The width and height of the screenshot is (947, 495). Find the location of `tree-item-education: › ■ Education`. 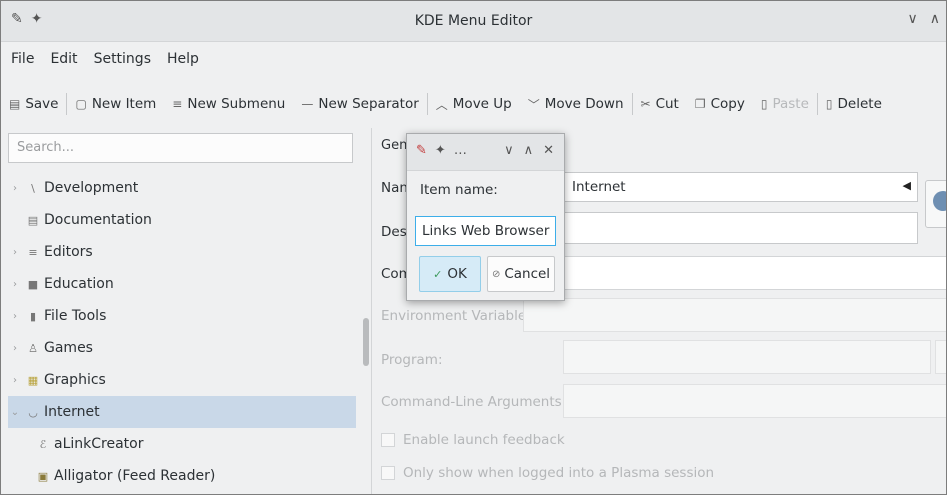

tree-item-education: › ■ Education is located at coordinates (182, 284).